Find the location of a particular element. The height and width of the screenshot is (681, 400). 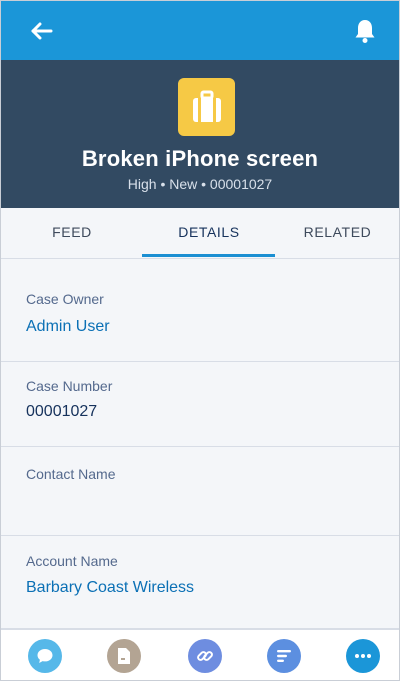

record-title: Broken iPhone screen is located at coordinates (200, 158).